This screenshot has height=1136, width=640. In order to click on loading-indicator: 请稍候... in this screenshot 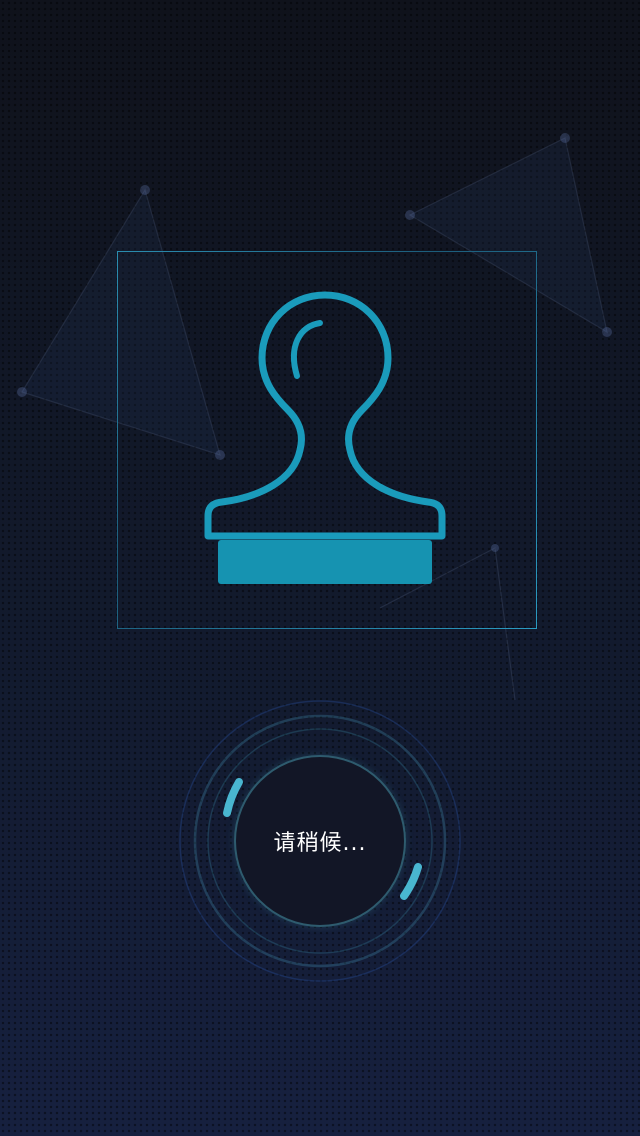, I will do `click(320, 841)`.